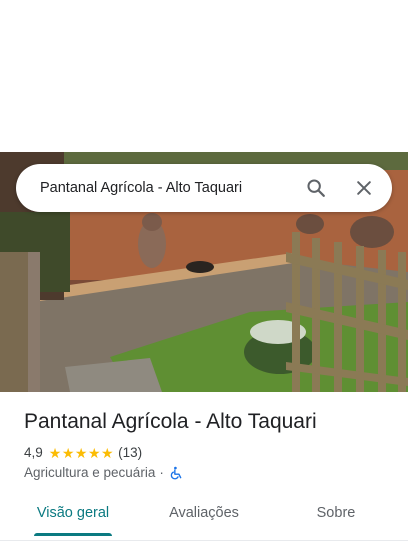 This screenshot has width=408, height=544. I want to click on search-button, so click(316, 188).